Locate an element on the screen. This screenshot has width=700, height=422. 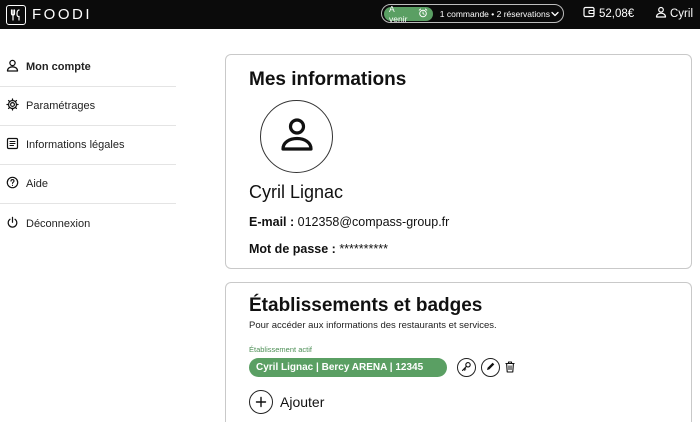
key-icon is located at coordinates (466, 368).